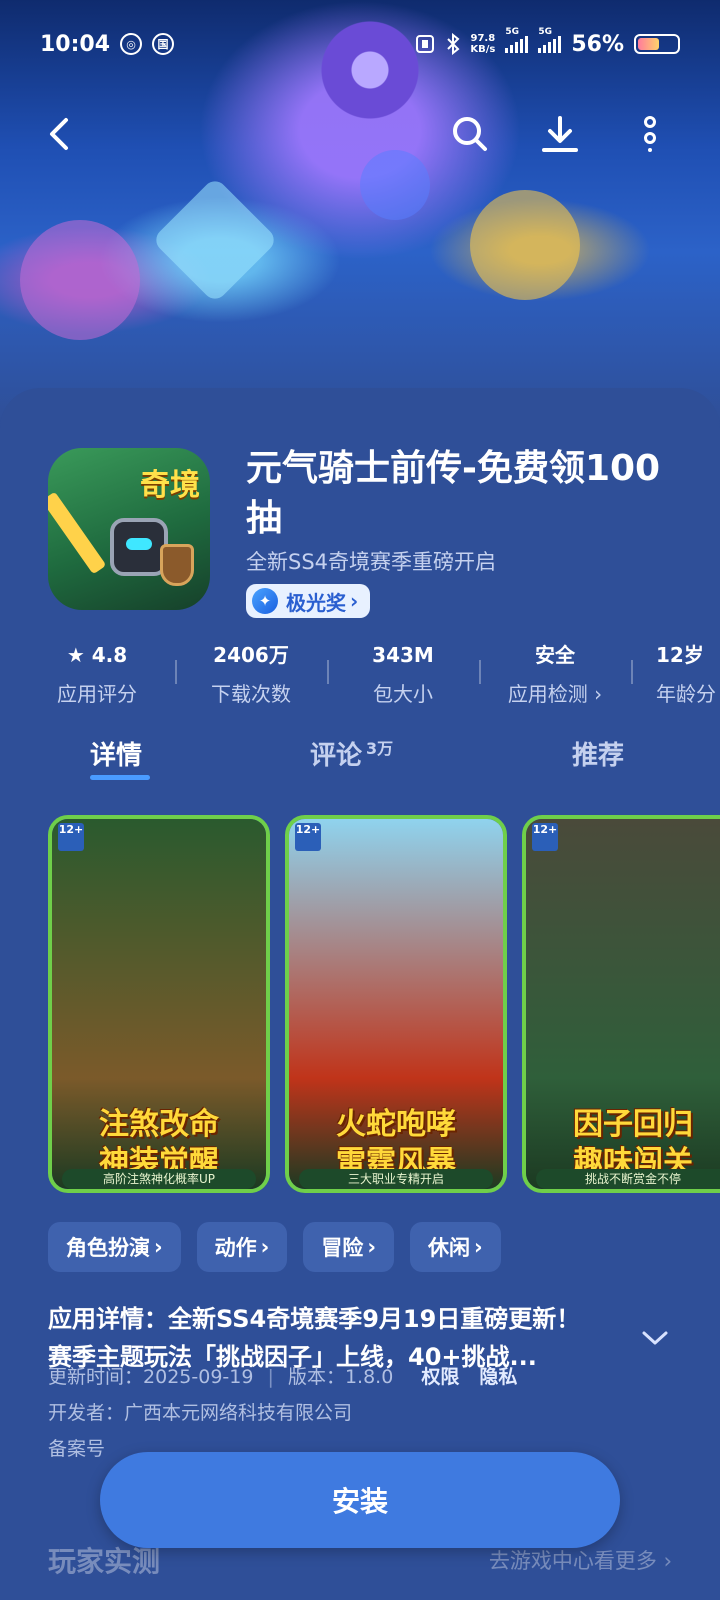 Image resolution: width=720 pixels, height=1600 pixels. What do you see at coordinates (282, 1375) in the screenshot?
I see `app-meta-row: 更新时间：2025-09-19 | 版本：1.8.0 权限 隐私` at bounding box center [282, 1375].